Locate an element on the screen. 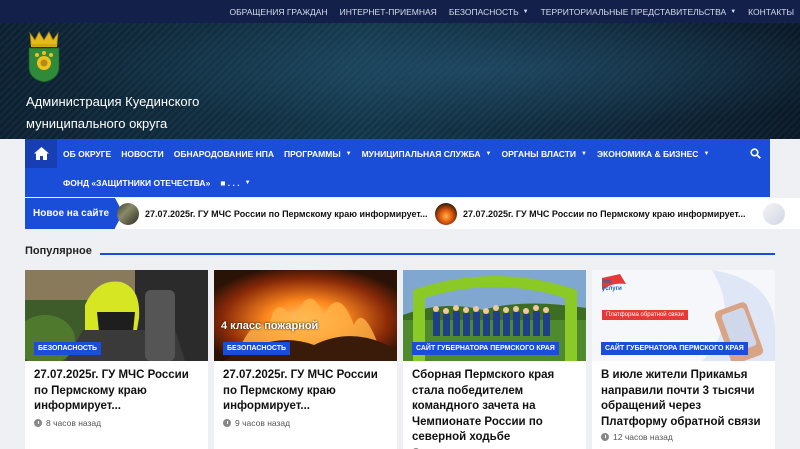 This screenshot has width=800, height=449. nav-label: НОВОСТИ is located at coordinates (142, 153).